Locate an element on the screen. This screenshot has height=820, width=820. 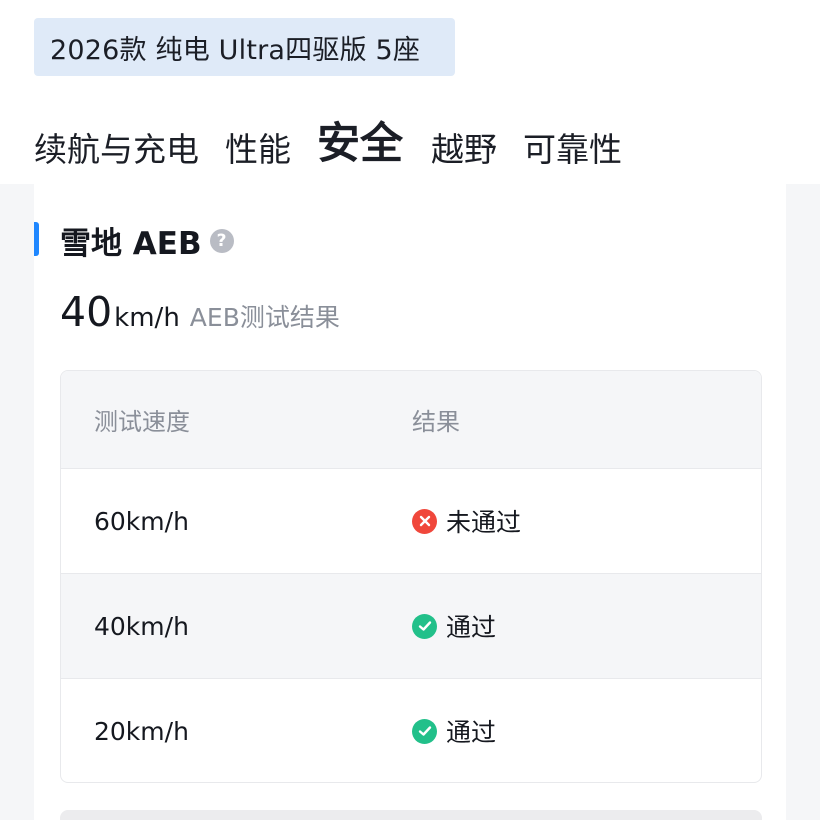
section-accent-bar is located at coordinates (36, 239).